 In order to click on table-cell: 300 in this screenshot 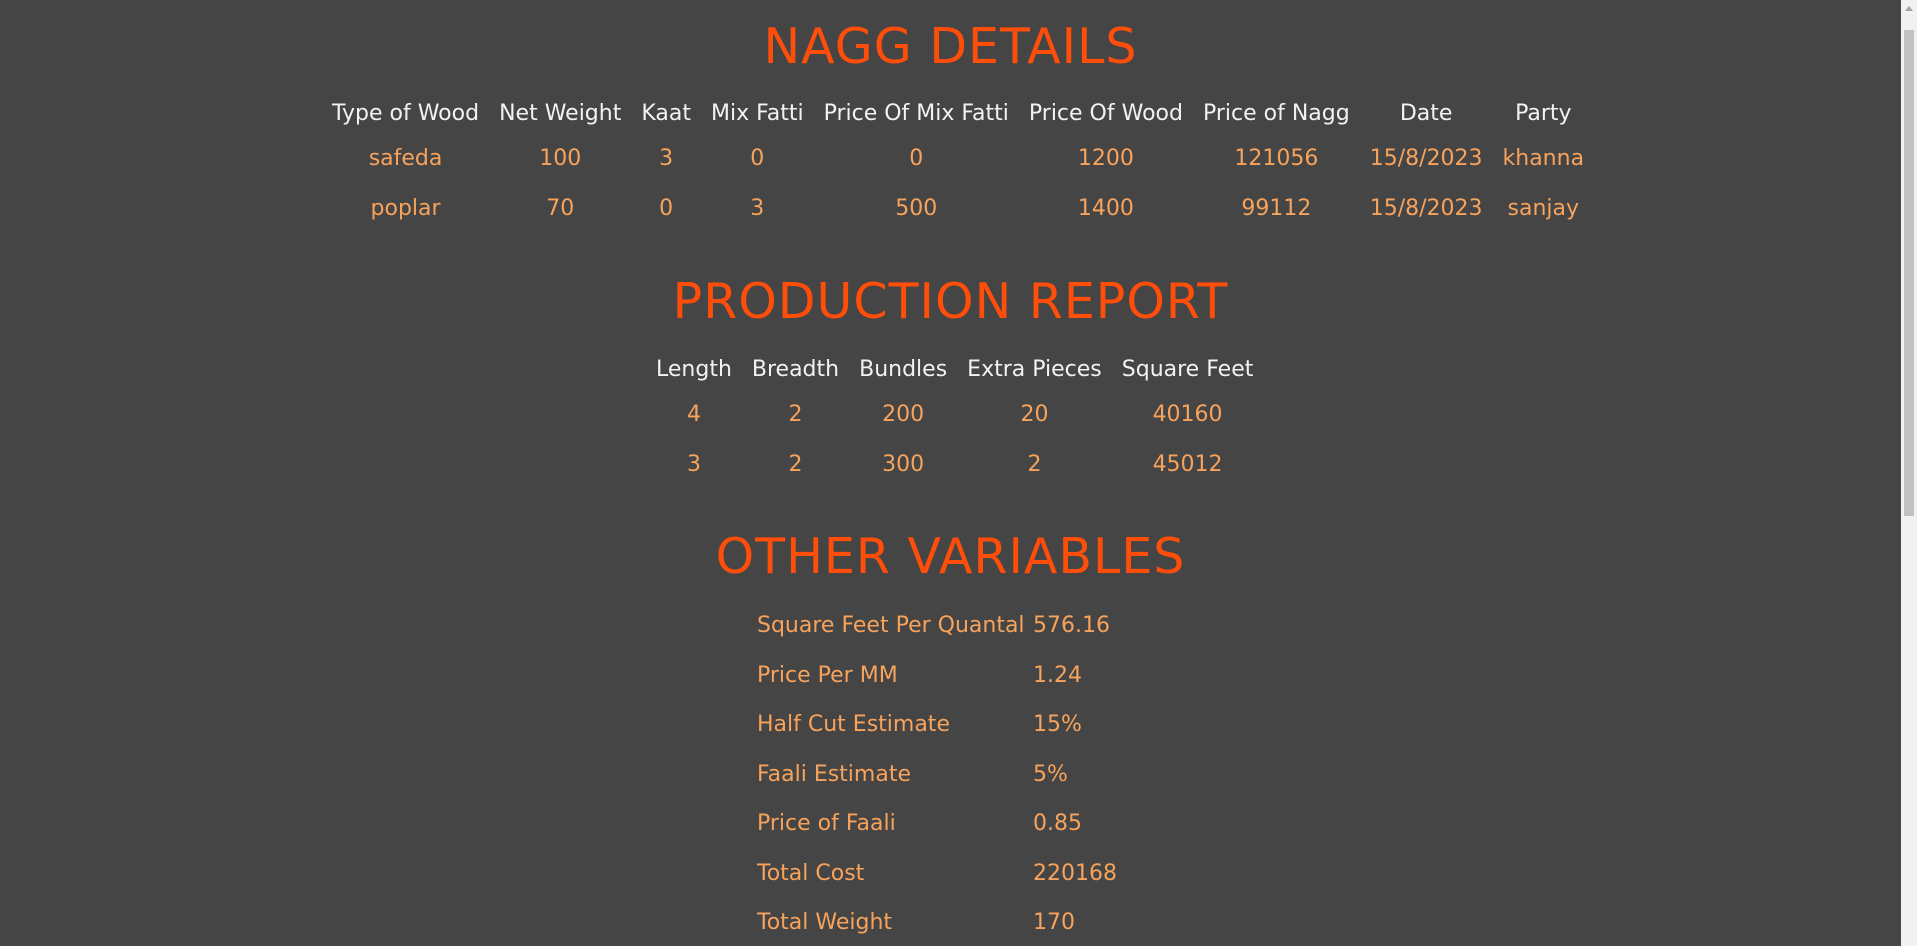, I will do `click(903, 464)`.